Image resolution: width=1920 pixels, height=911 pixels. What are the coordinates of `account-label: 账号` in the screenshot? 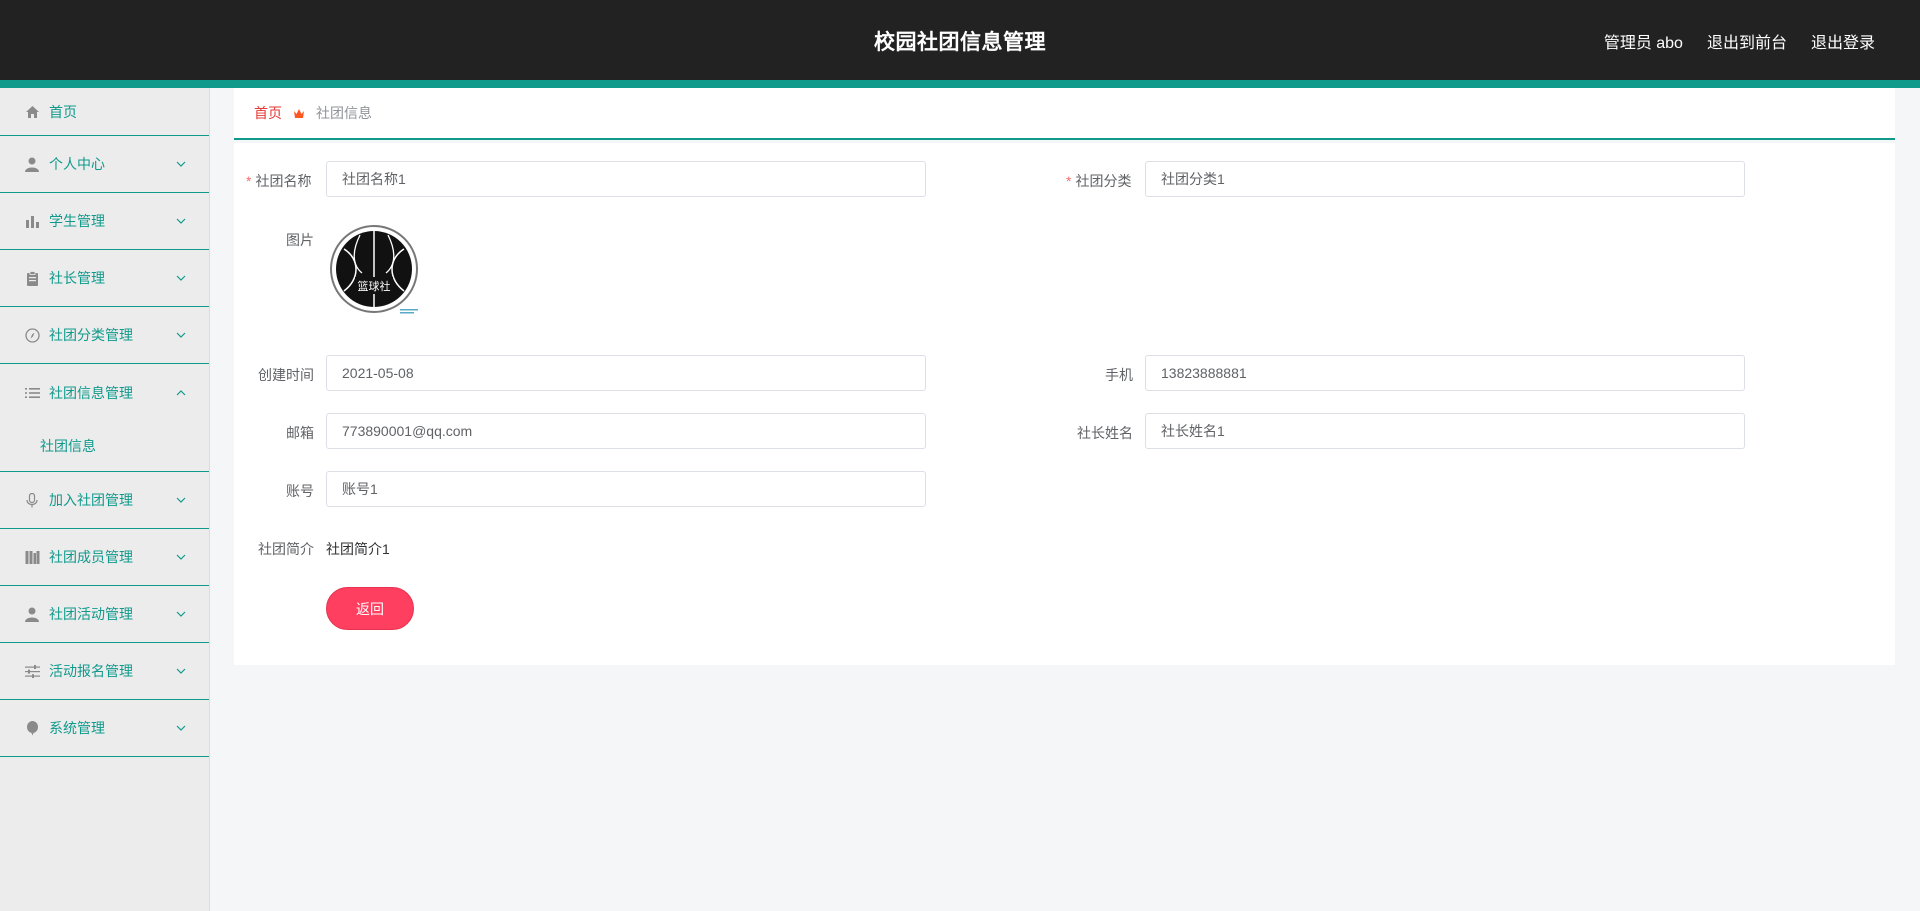 It's located at (300, 491).